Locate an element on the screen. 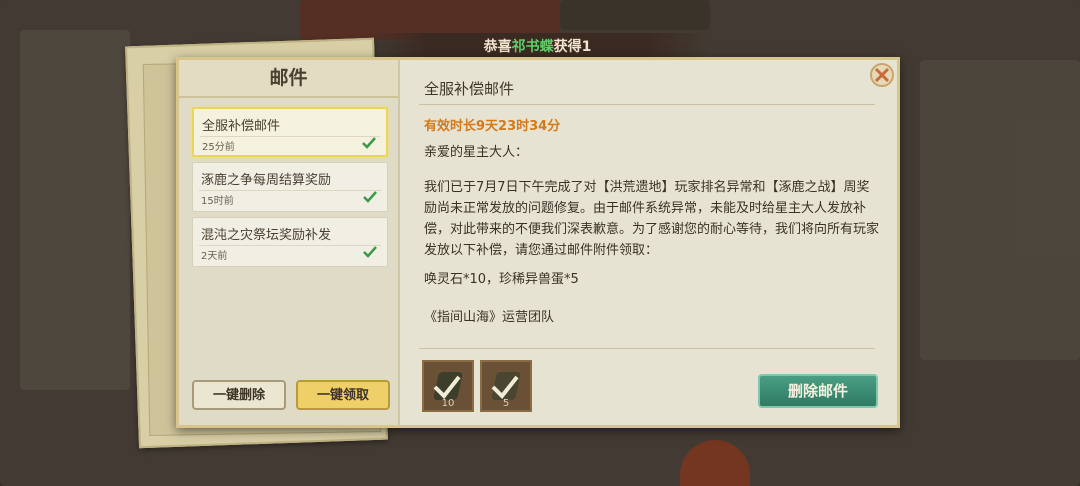  header-divider is located at coordinates (647, 104).